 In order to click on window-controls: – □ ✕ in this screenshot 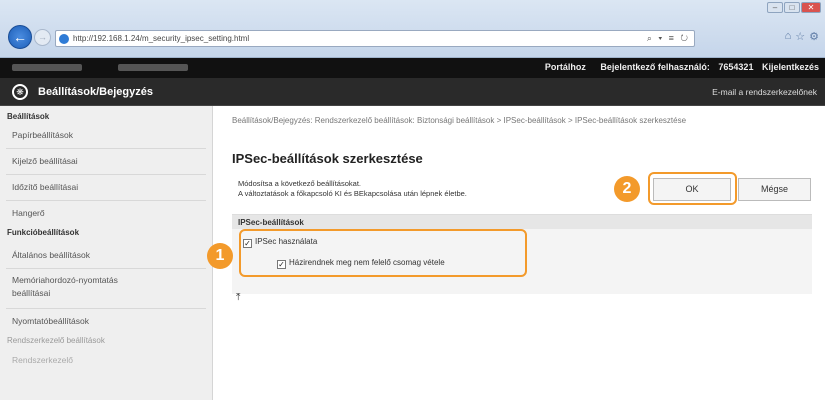, I will do `click(794, 7)`.